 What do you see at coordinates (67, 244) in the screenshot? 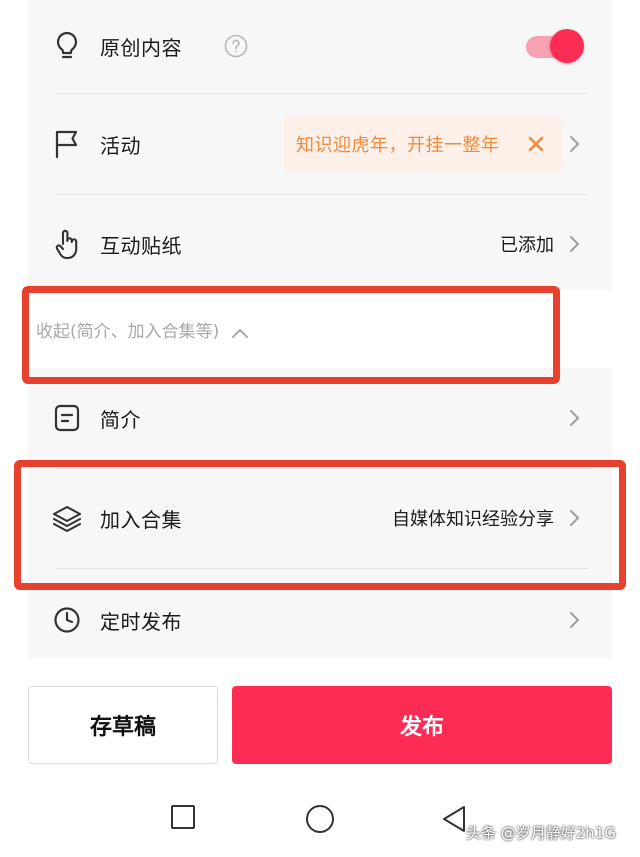
I see `tap-hand-icon` at bounding box center [67, 244].